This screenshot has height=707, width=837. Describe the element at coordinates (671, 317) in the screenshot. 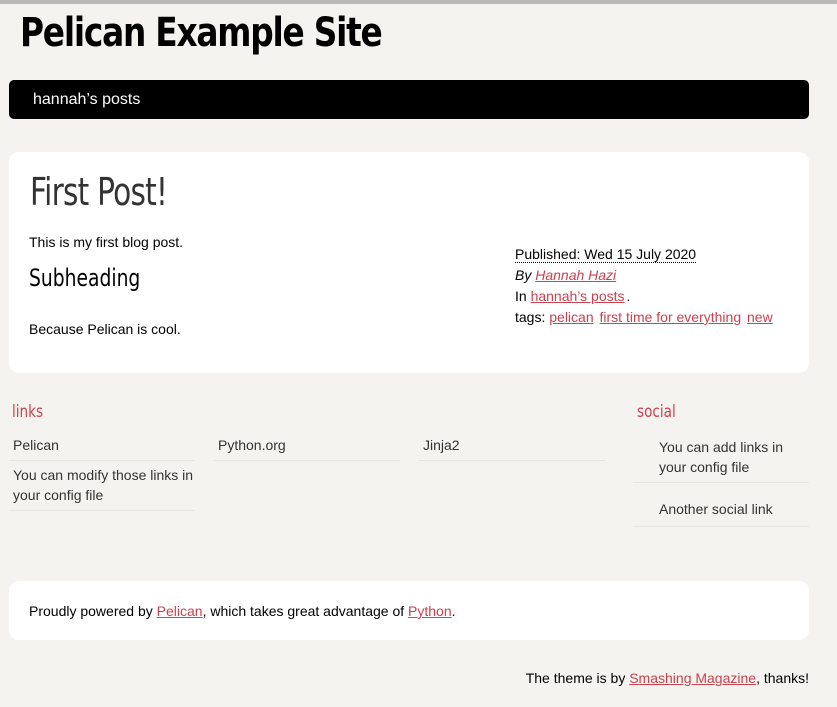

I see `tag-link-first-time: first time for everything` at that location.